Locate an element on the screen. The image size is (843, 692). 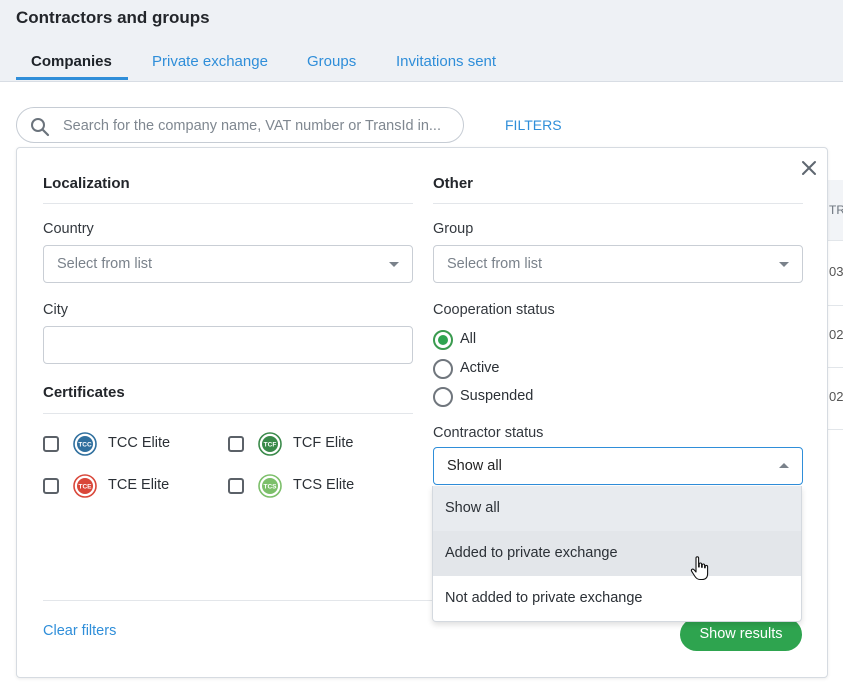
chevron-up-icon is located at coordinates (784, 465).